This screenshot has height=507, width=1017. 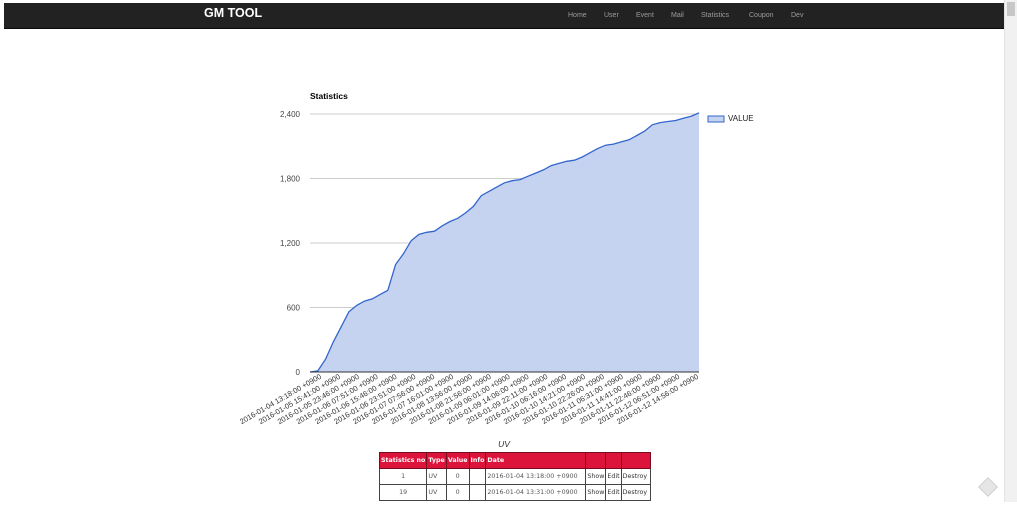 I want to click on y-tick-label: 2,400, so click(x=290, y=114).